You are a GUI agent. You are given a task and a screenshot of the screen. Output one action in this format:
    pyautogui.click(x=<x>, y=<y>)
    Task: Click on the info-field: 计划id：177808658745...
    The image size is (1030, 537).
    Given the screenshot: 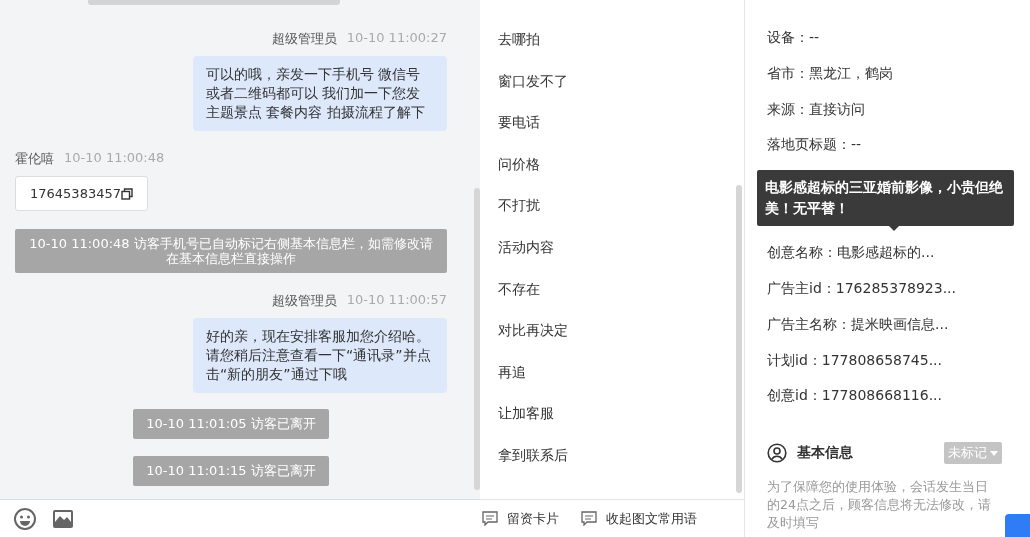 What is the action you would take?
    pyautogui.click(x=854, y=360)
    